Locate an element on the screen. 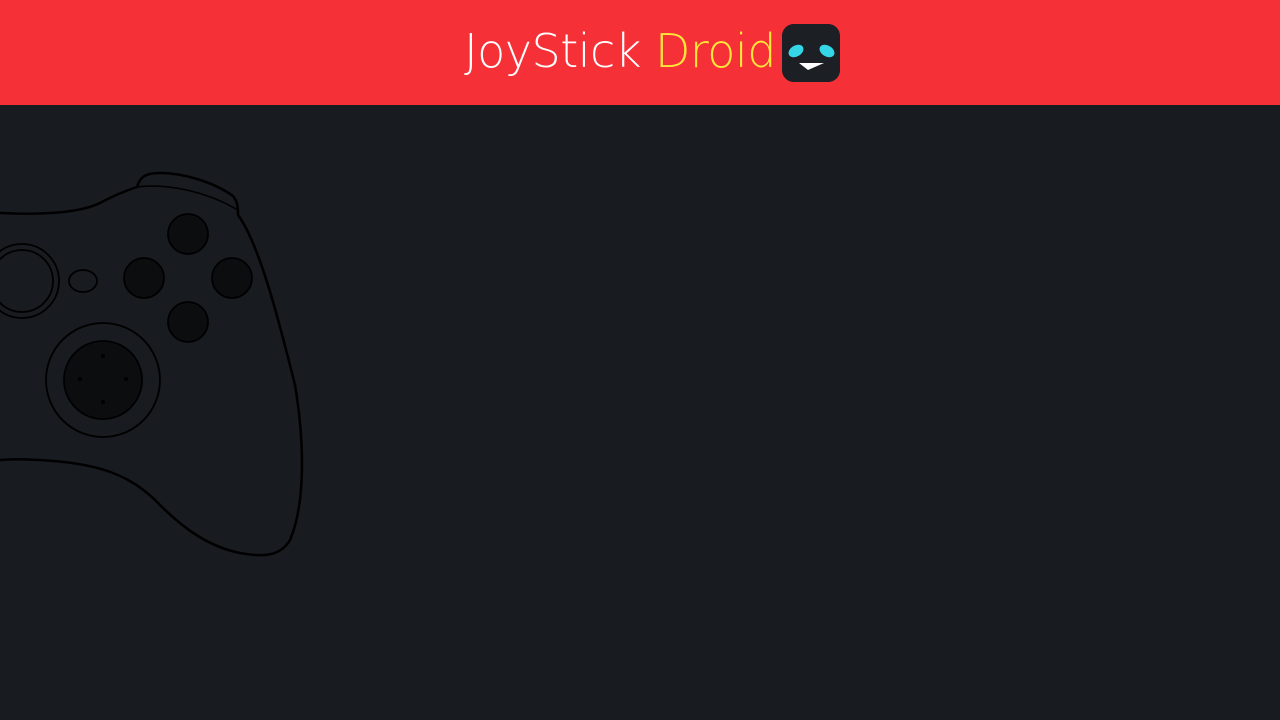 Image resolution: width=1280 pixels, height=720 pixels. brand-title-droid: Droid is located at coordinates (715, 50).